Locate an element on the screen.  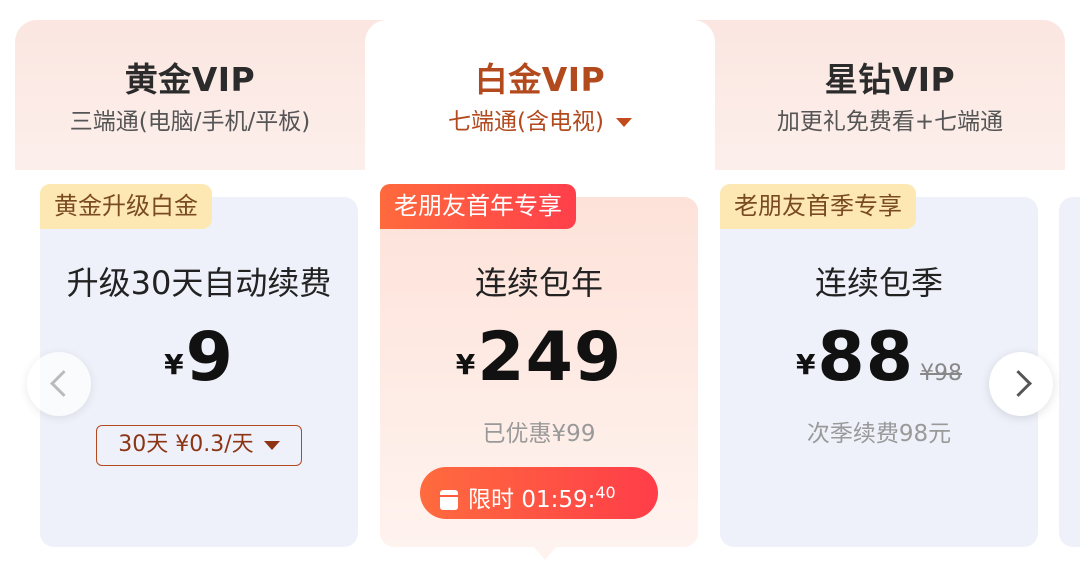
price-amount: 9 is located at coordinates (209, 357).